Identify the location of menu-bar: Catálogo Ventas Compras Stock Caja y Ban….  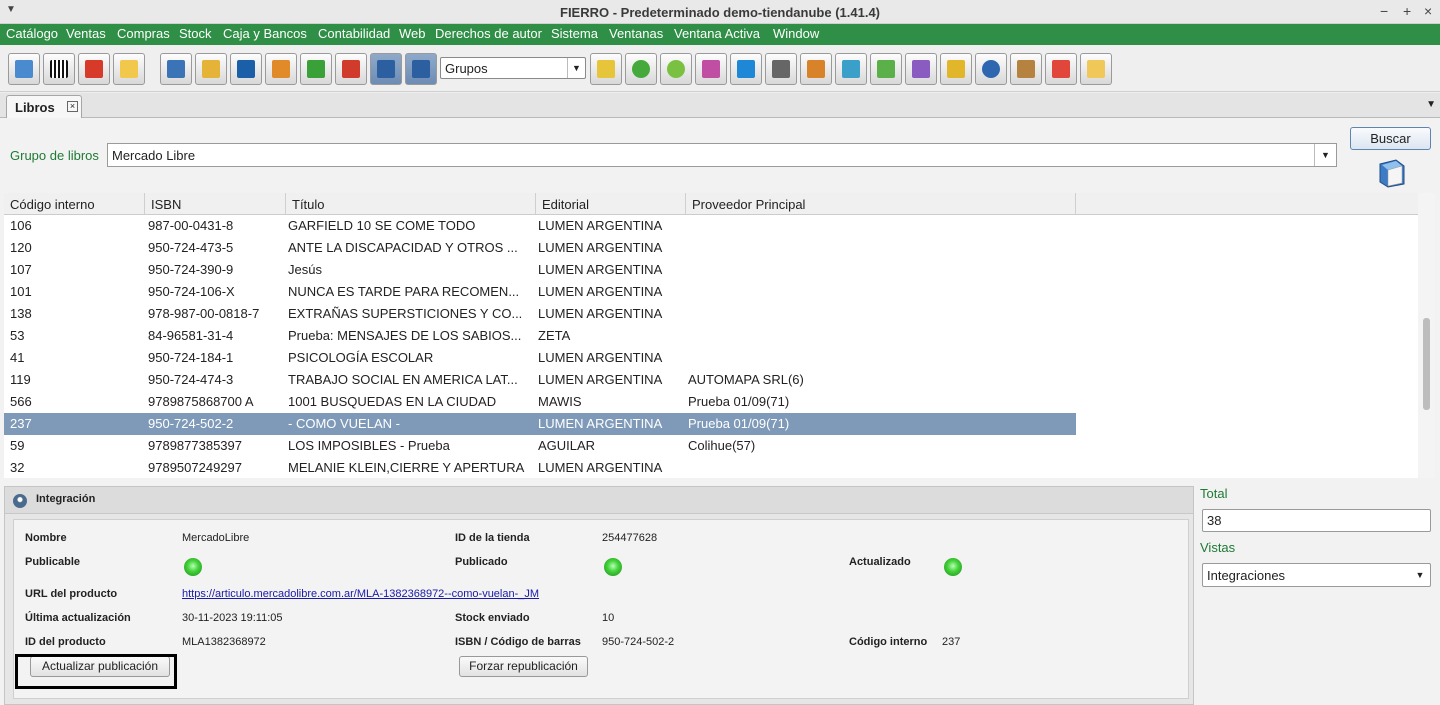
(720, 34).